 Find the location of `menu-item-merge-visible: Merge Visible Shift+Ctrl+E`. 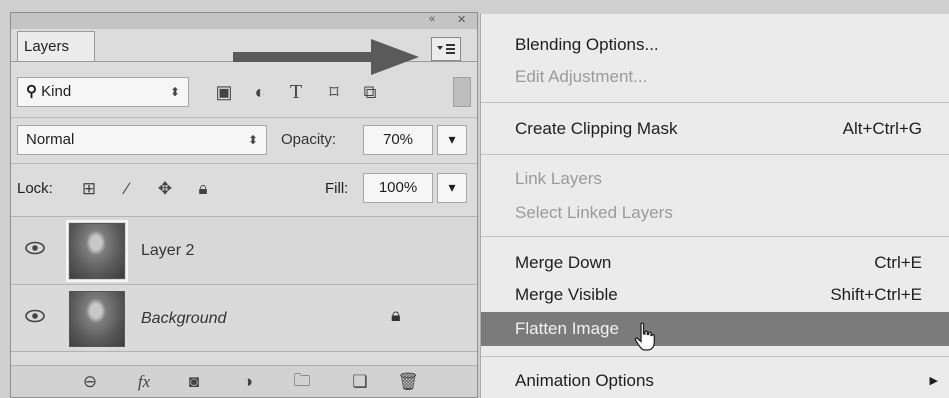

menu-item-merge-visible: Merge Visible Shift+Ctrl+E is located at coordinates (715, 295).